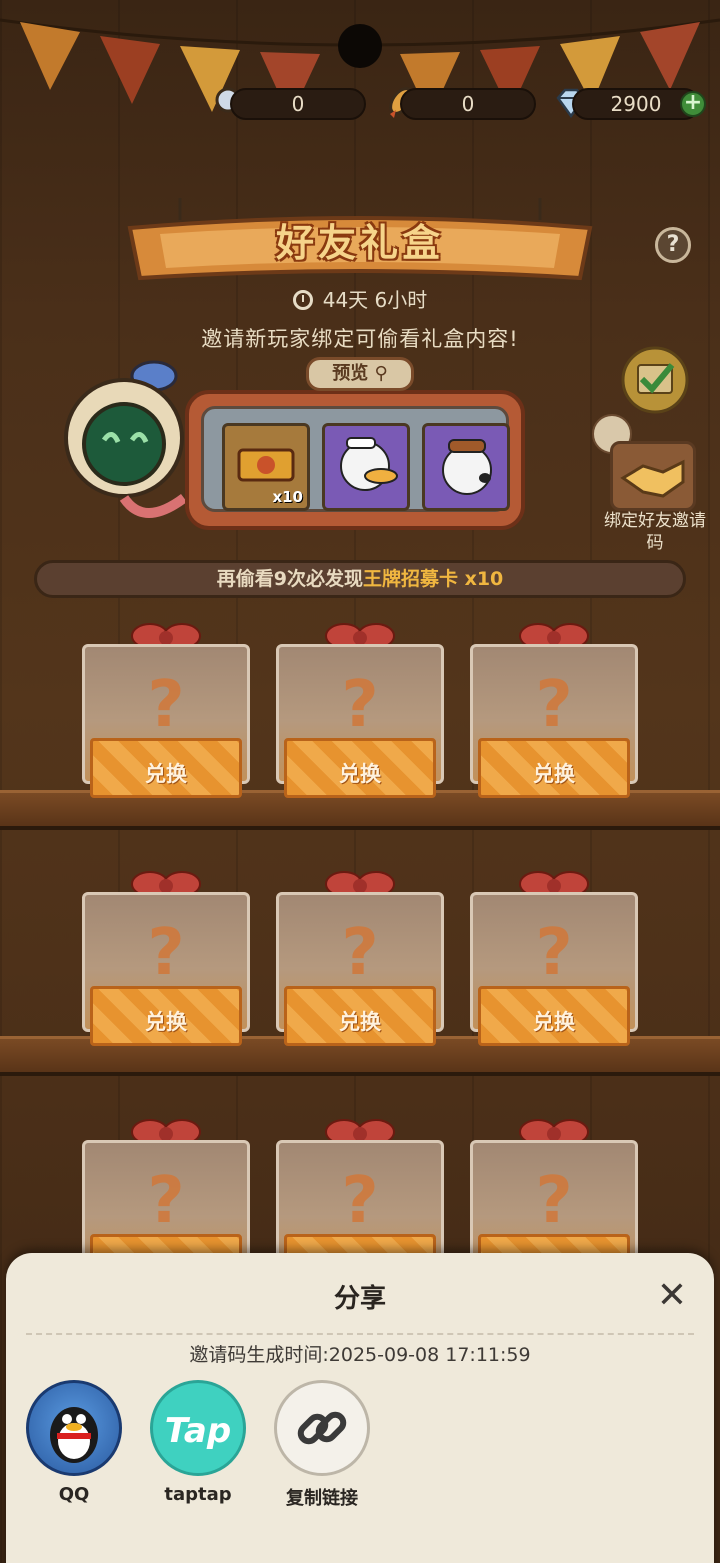 This screenshot has width=720, height=1563. I want to click on preview-panel: x10, so click(355, 460).